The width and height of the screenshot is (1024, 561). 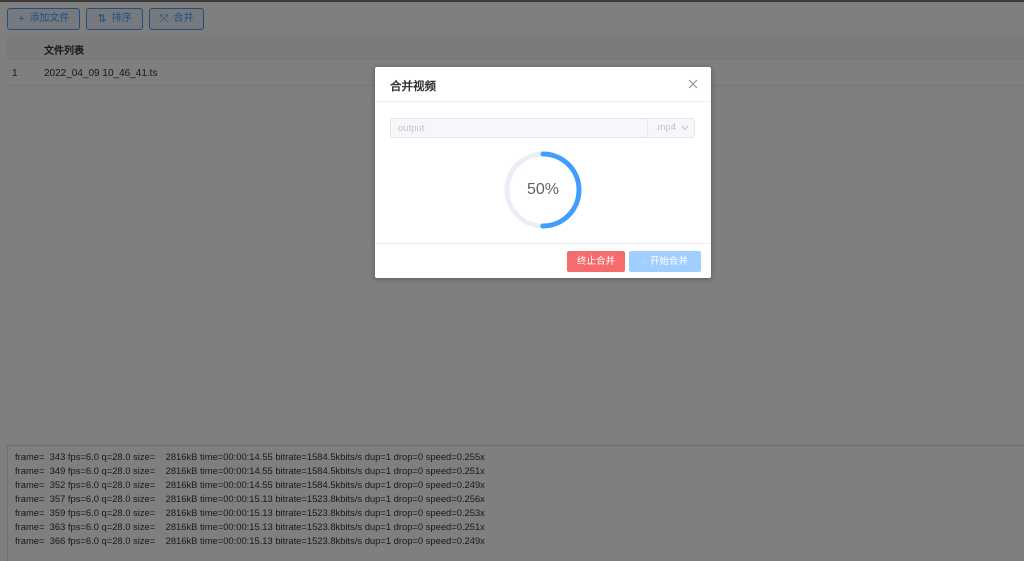 I want to click on output-name-input, so click(x=518, y=128).